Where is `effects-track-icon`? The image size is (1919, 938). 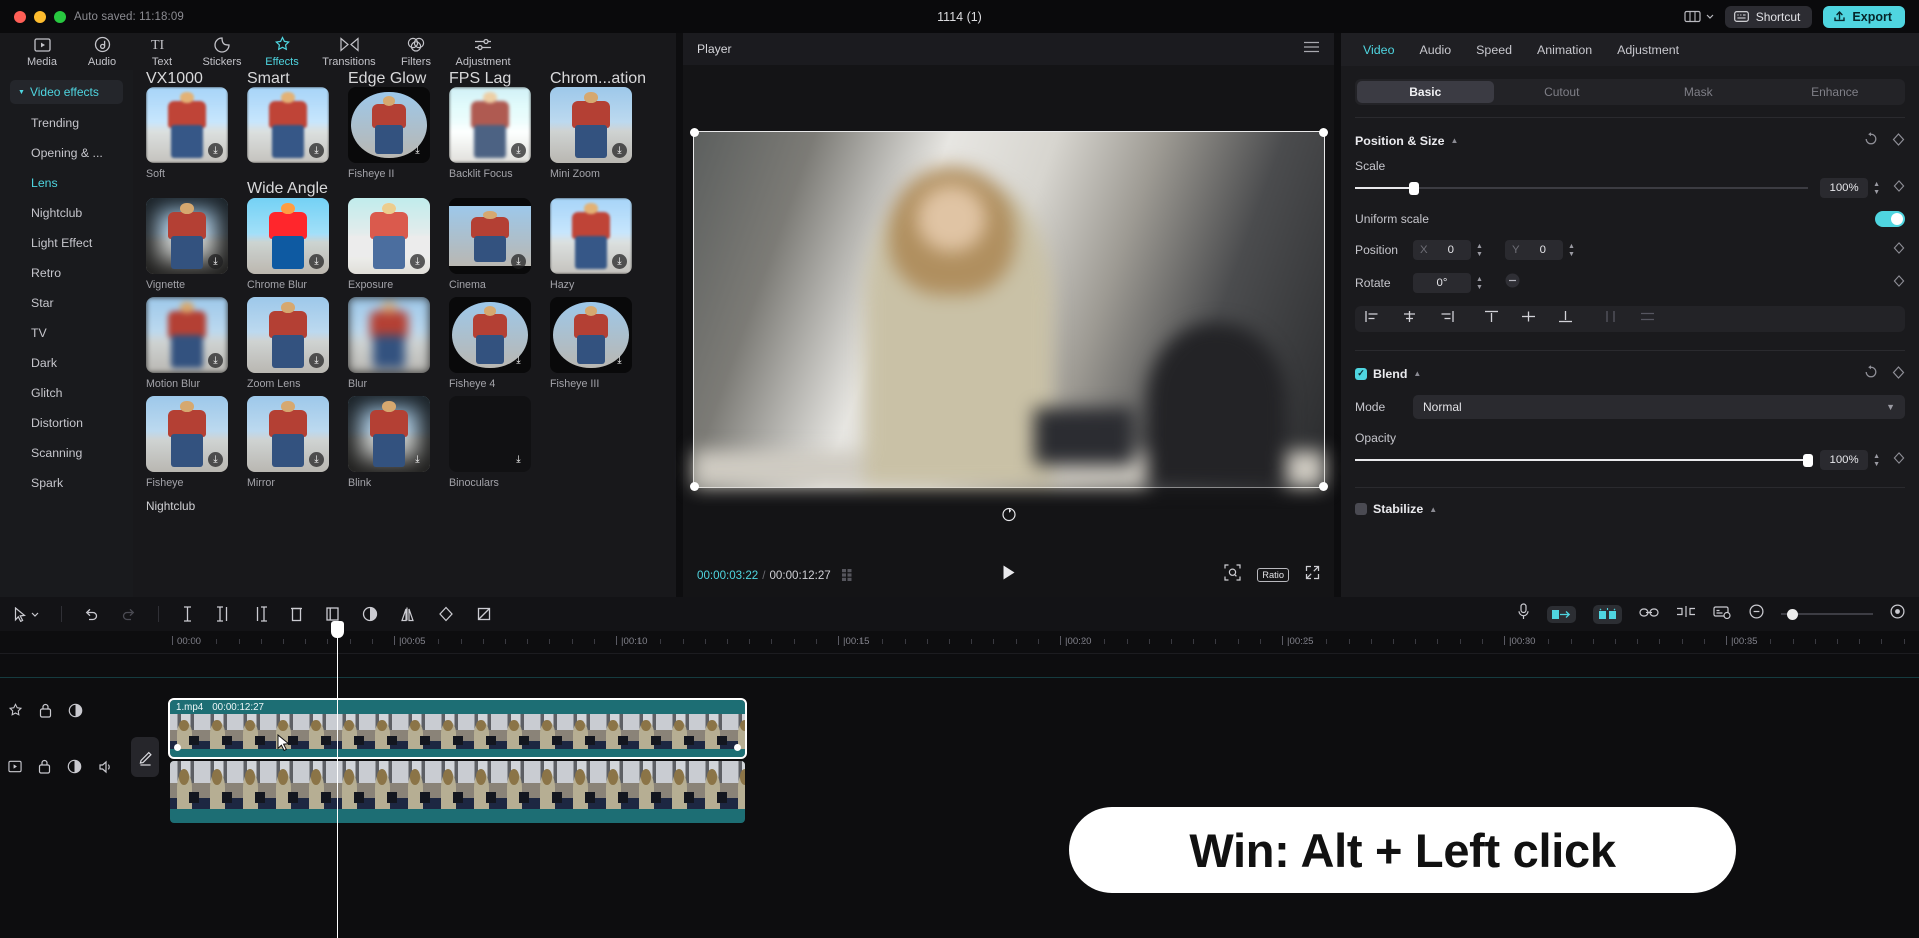
effects-track-icon is located at coordinates (15, 713).